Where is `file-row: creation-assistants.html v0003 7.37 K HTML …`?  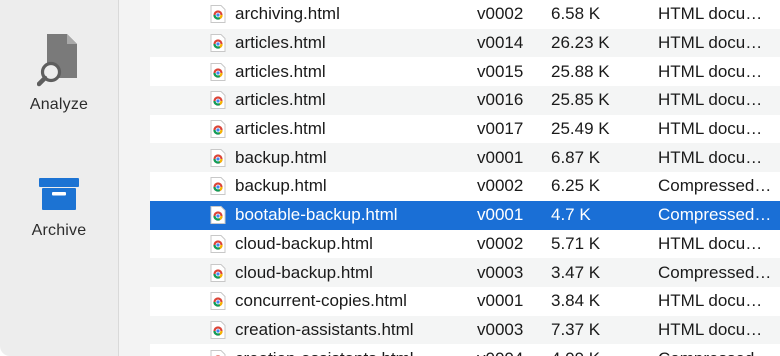
file-row: creation-assistants.html v0003 7.37 K HTML … is located at coordinates (465, 330).